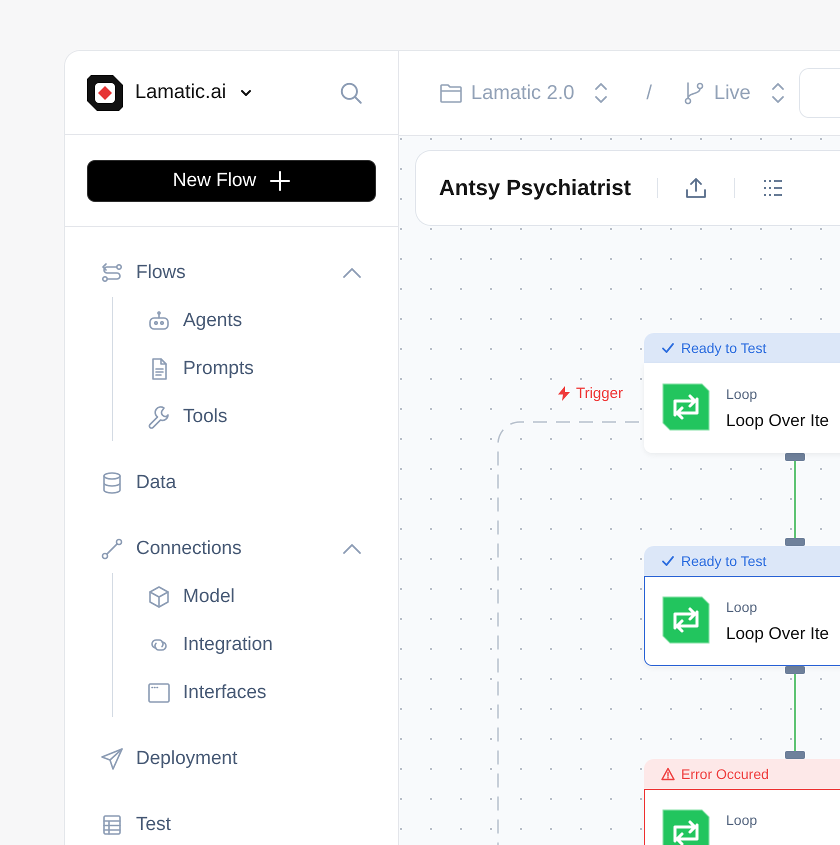 The image size is (840, 845). I want to click on share-icon, so click(696, 188).